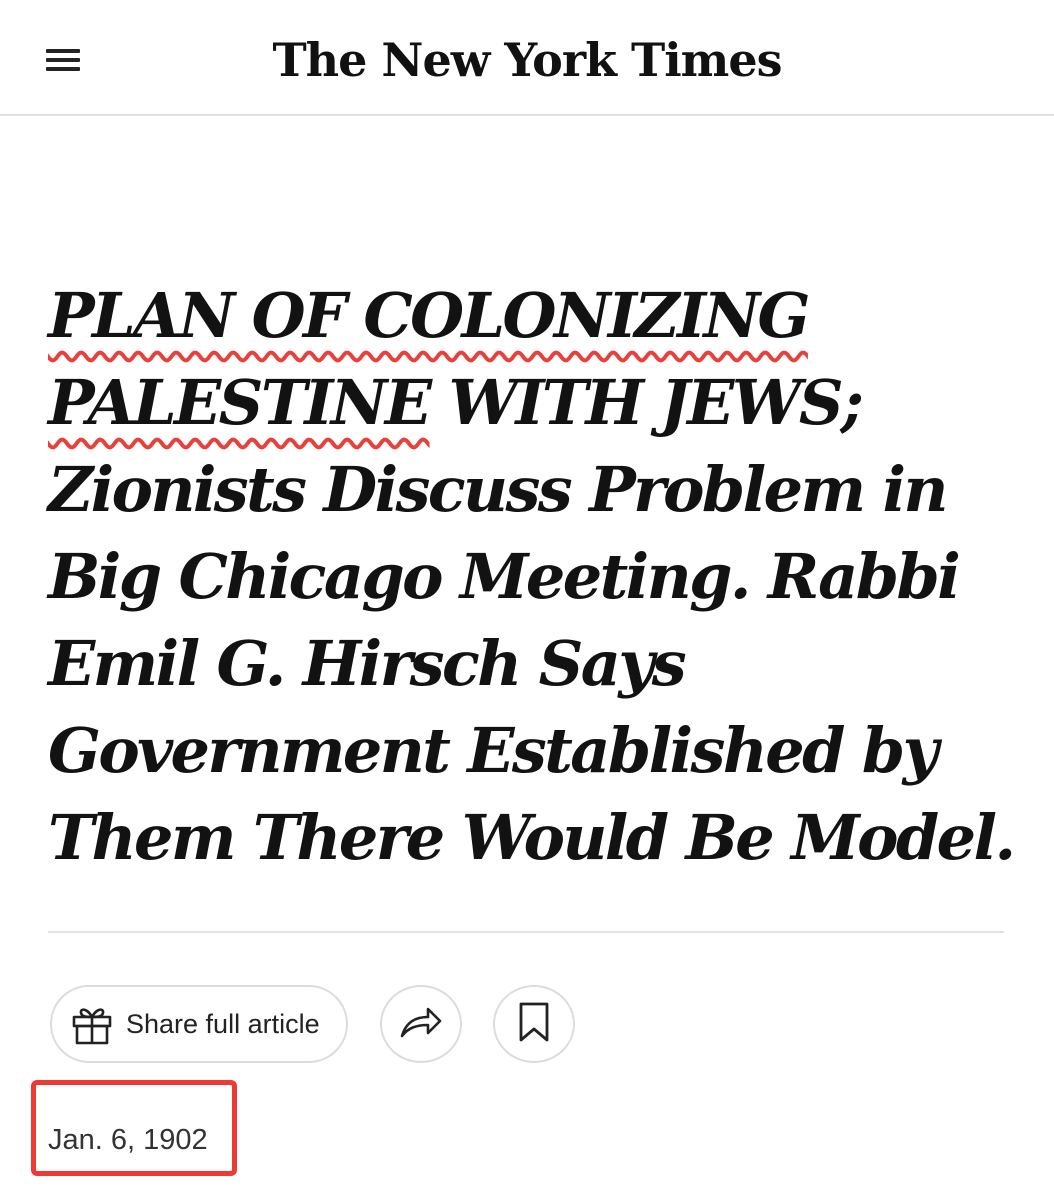 This screenshot has width=1054, height=1200. I want to click on gift-icon, so click(92, 1024).